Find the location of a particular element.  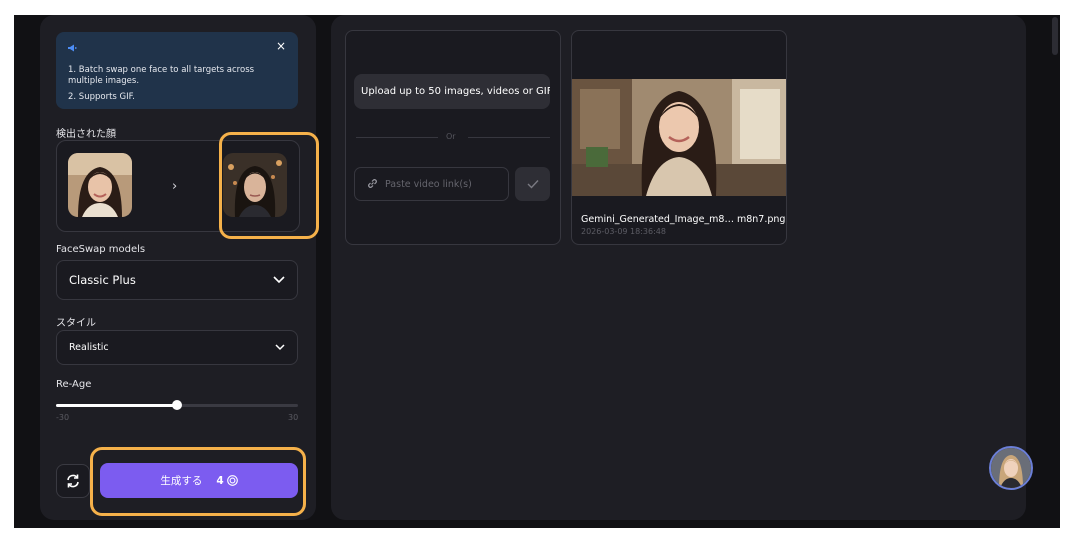

style-select: Realistic is located at coordinates (177, 347).